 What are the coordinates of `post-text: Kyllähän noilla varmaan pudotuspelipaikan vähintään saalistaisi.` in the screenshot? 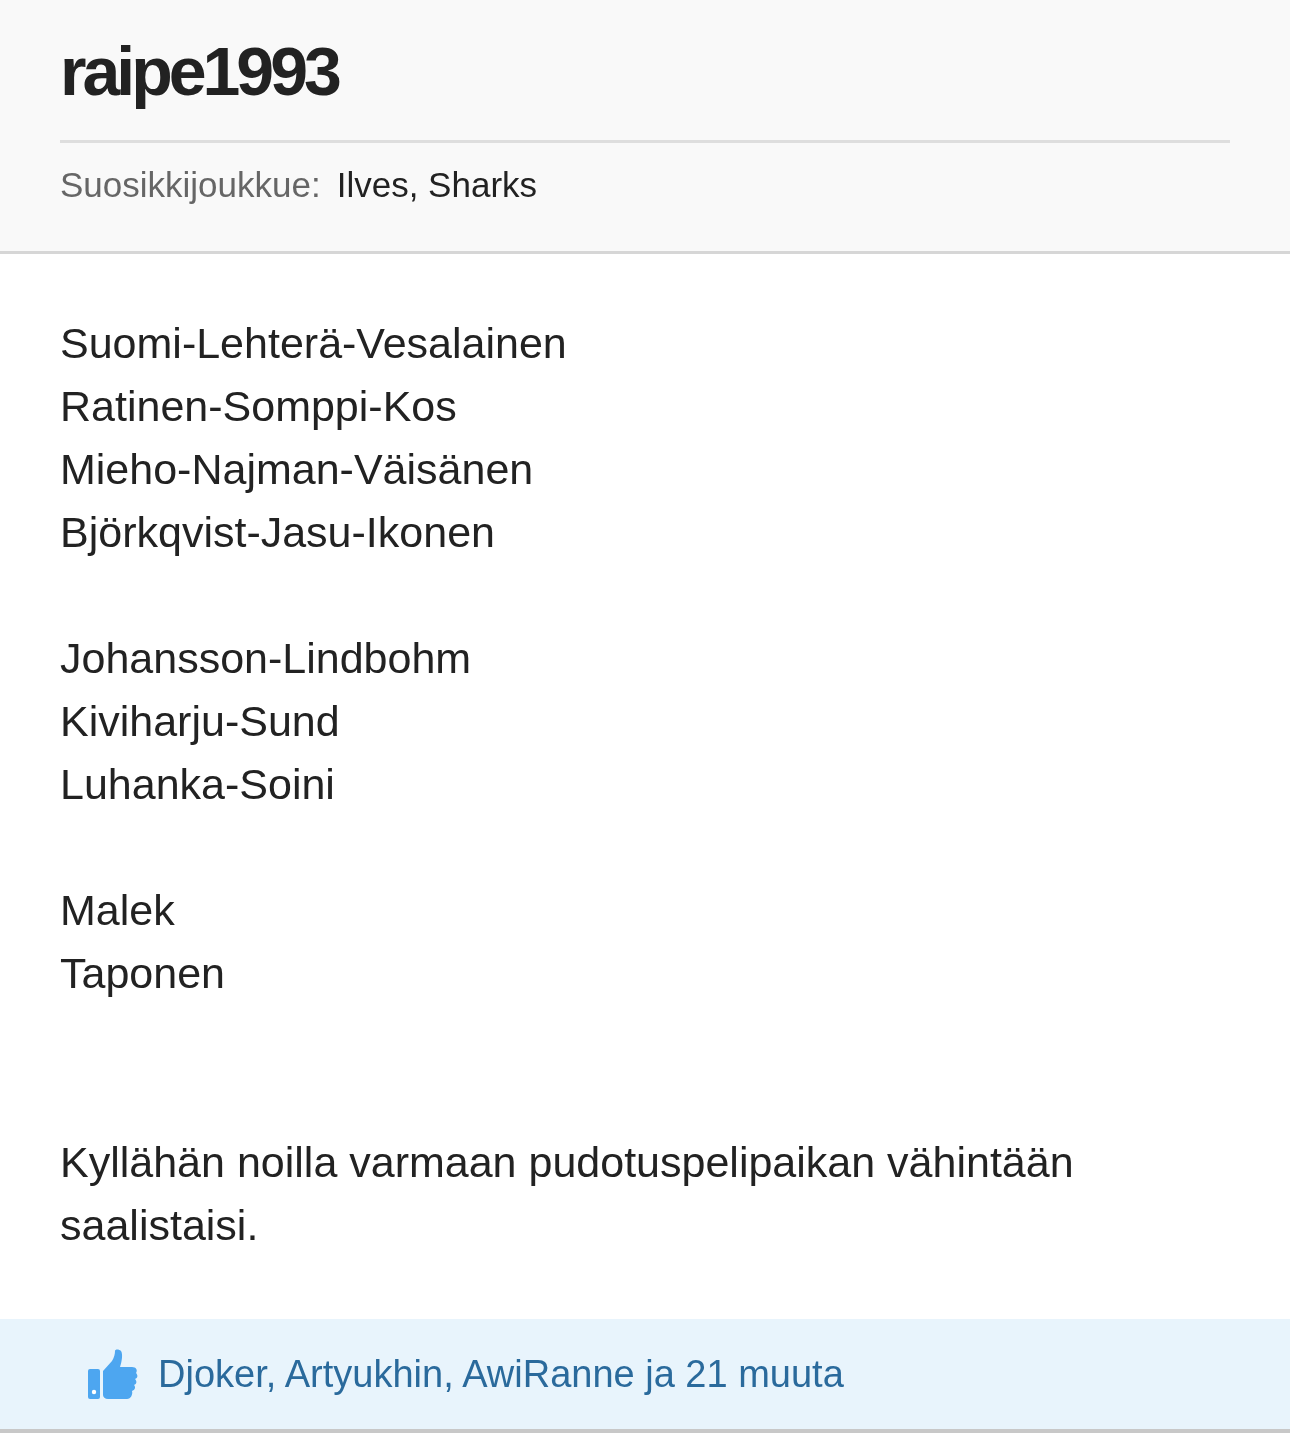 It's located at (567, 1194).